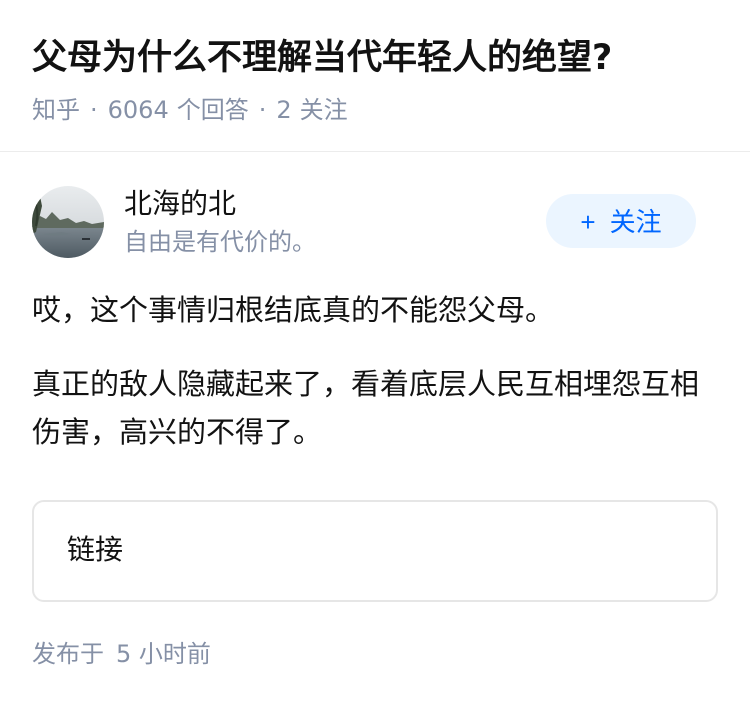 This screenshot has height=704, width=750. I want to click on plus-icon: +, so click(588, 222).